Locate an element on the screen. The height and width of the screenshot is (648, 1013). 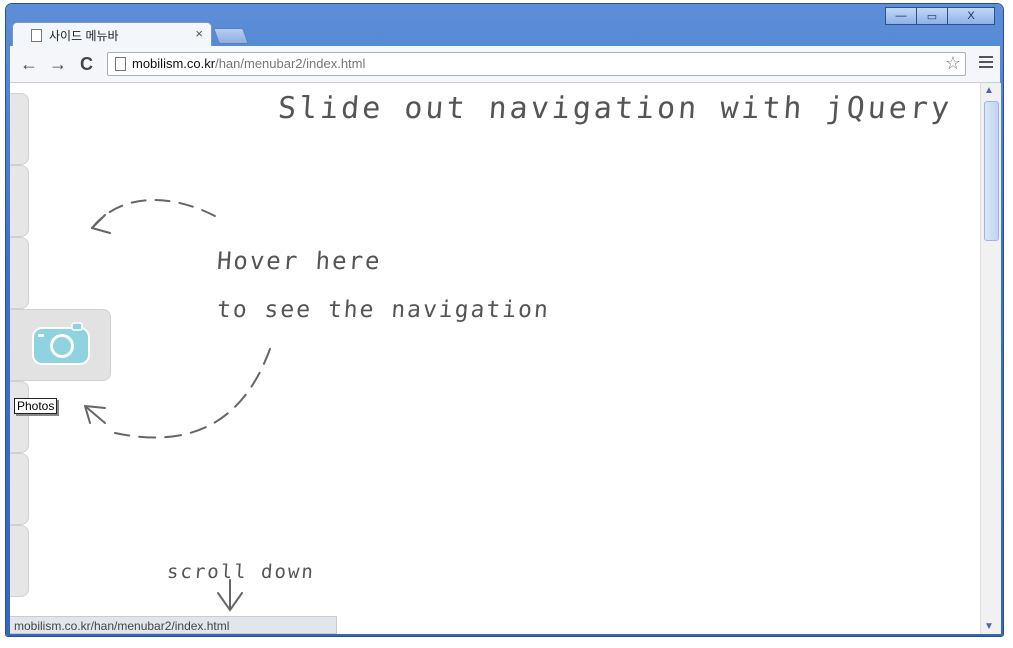
browser-tab: 사이드 메뉴바 × is located at coordinates (112, 34).